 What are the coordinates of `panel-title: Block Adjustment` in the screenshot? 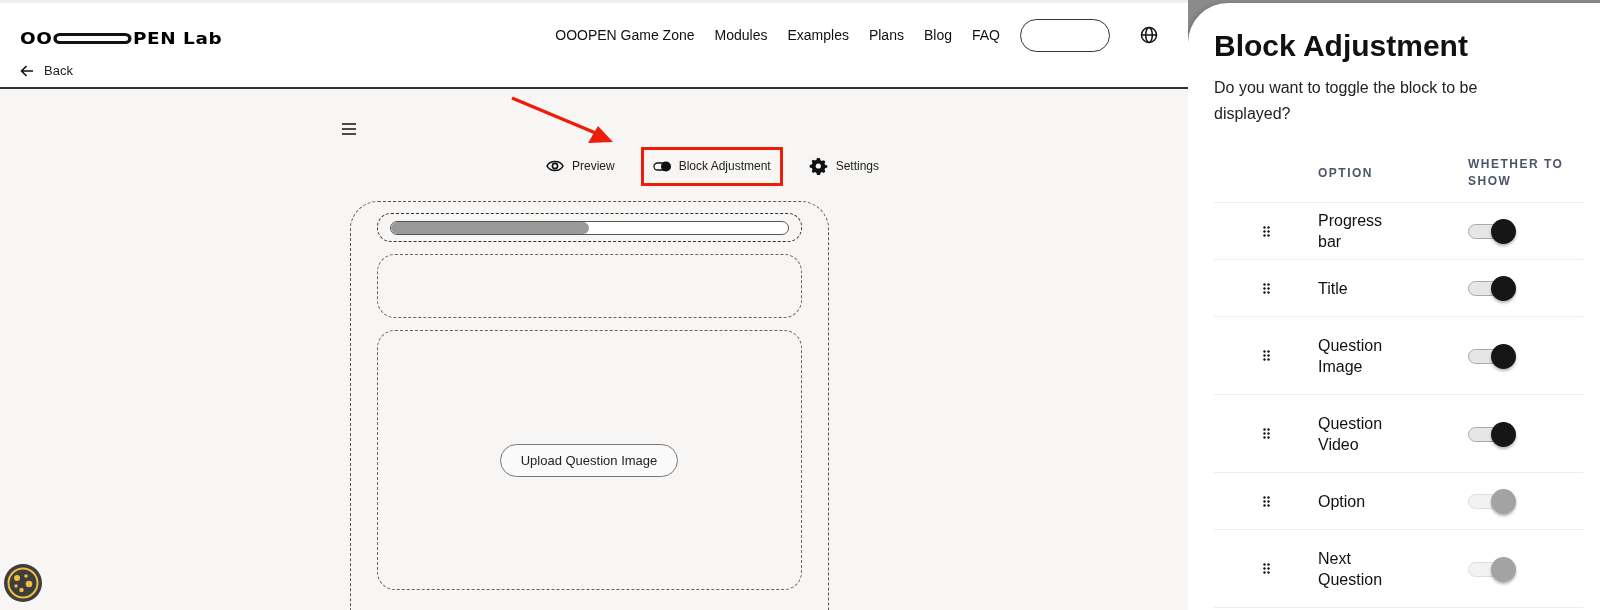 It's located at (1341, 46).